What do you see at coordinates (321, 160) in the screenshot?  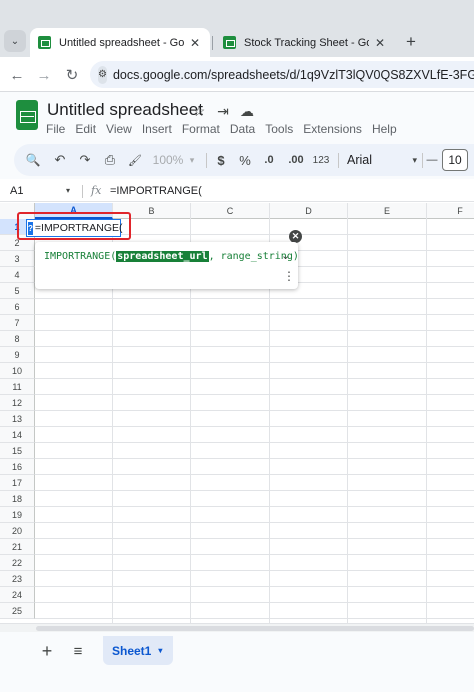 I see `number-format-button: 123` at bounding box center [321, 160].